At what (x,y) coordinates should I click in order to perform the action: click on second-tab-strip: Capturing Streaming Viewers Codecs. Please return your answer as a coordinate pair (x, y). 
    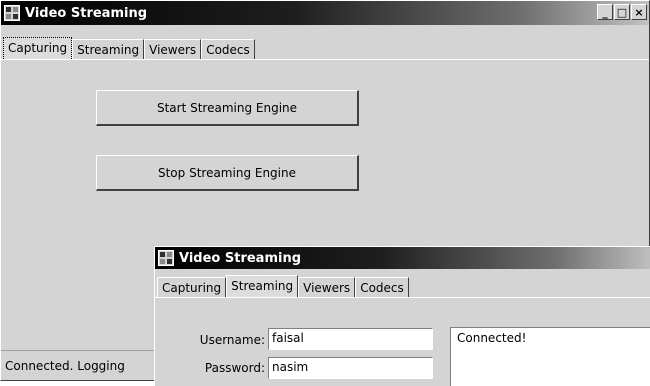
    Looking at the image, I should click on (283, 286).